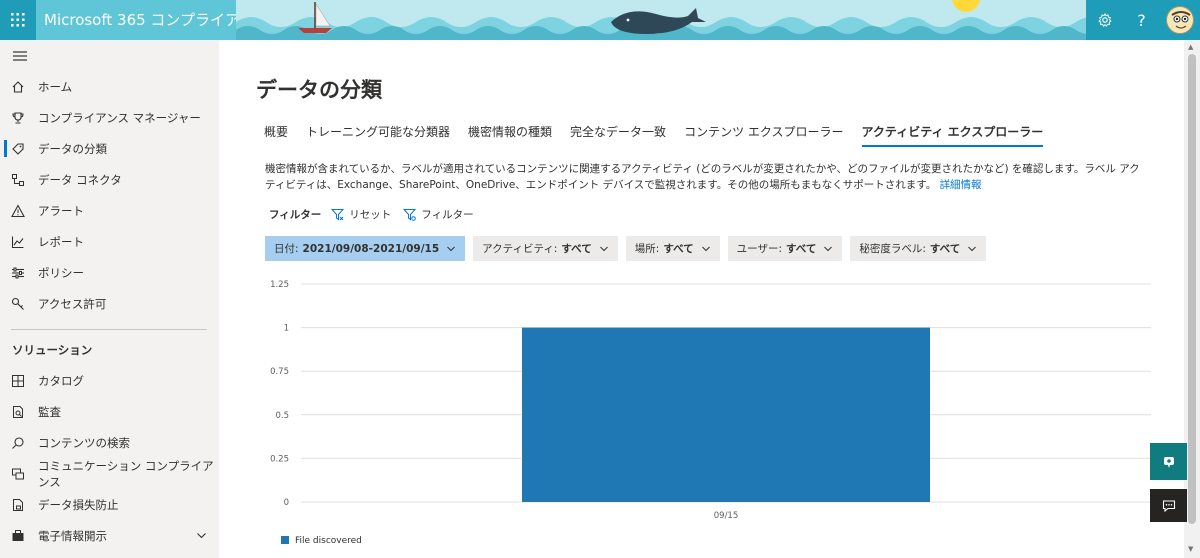 The image size is (1200, 558). Describe the element at coordinates (18, 412) in the screenshot. I see `audit-icon` at that location.